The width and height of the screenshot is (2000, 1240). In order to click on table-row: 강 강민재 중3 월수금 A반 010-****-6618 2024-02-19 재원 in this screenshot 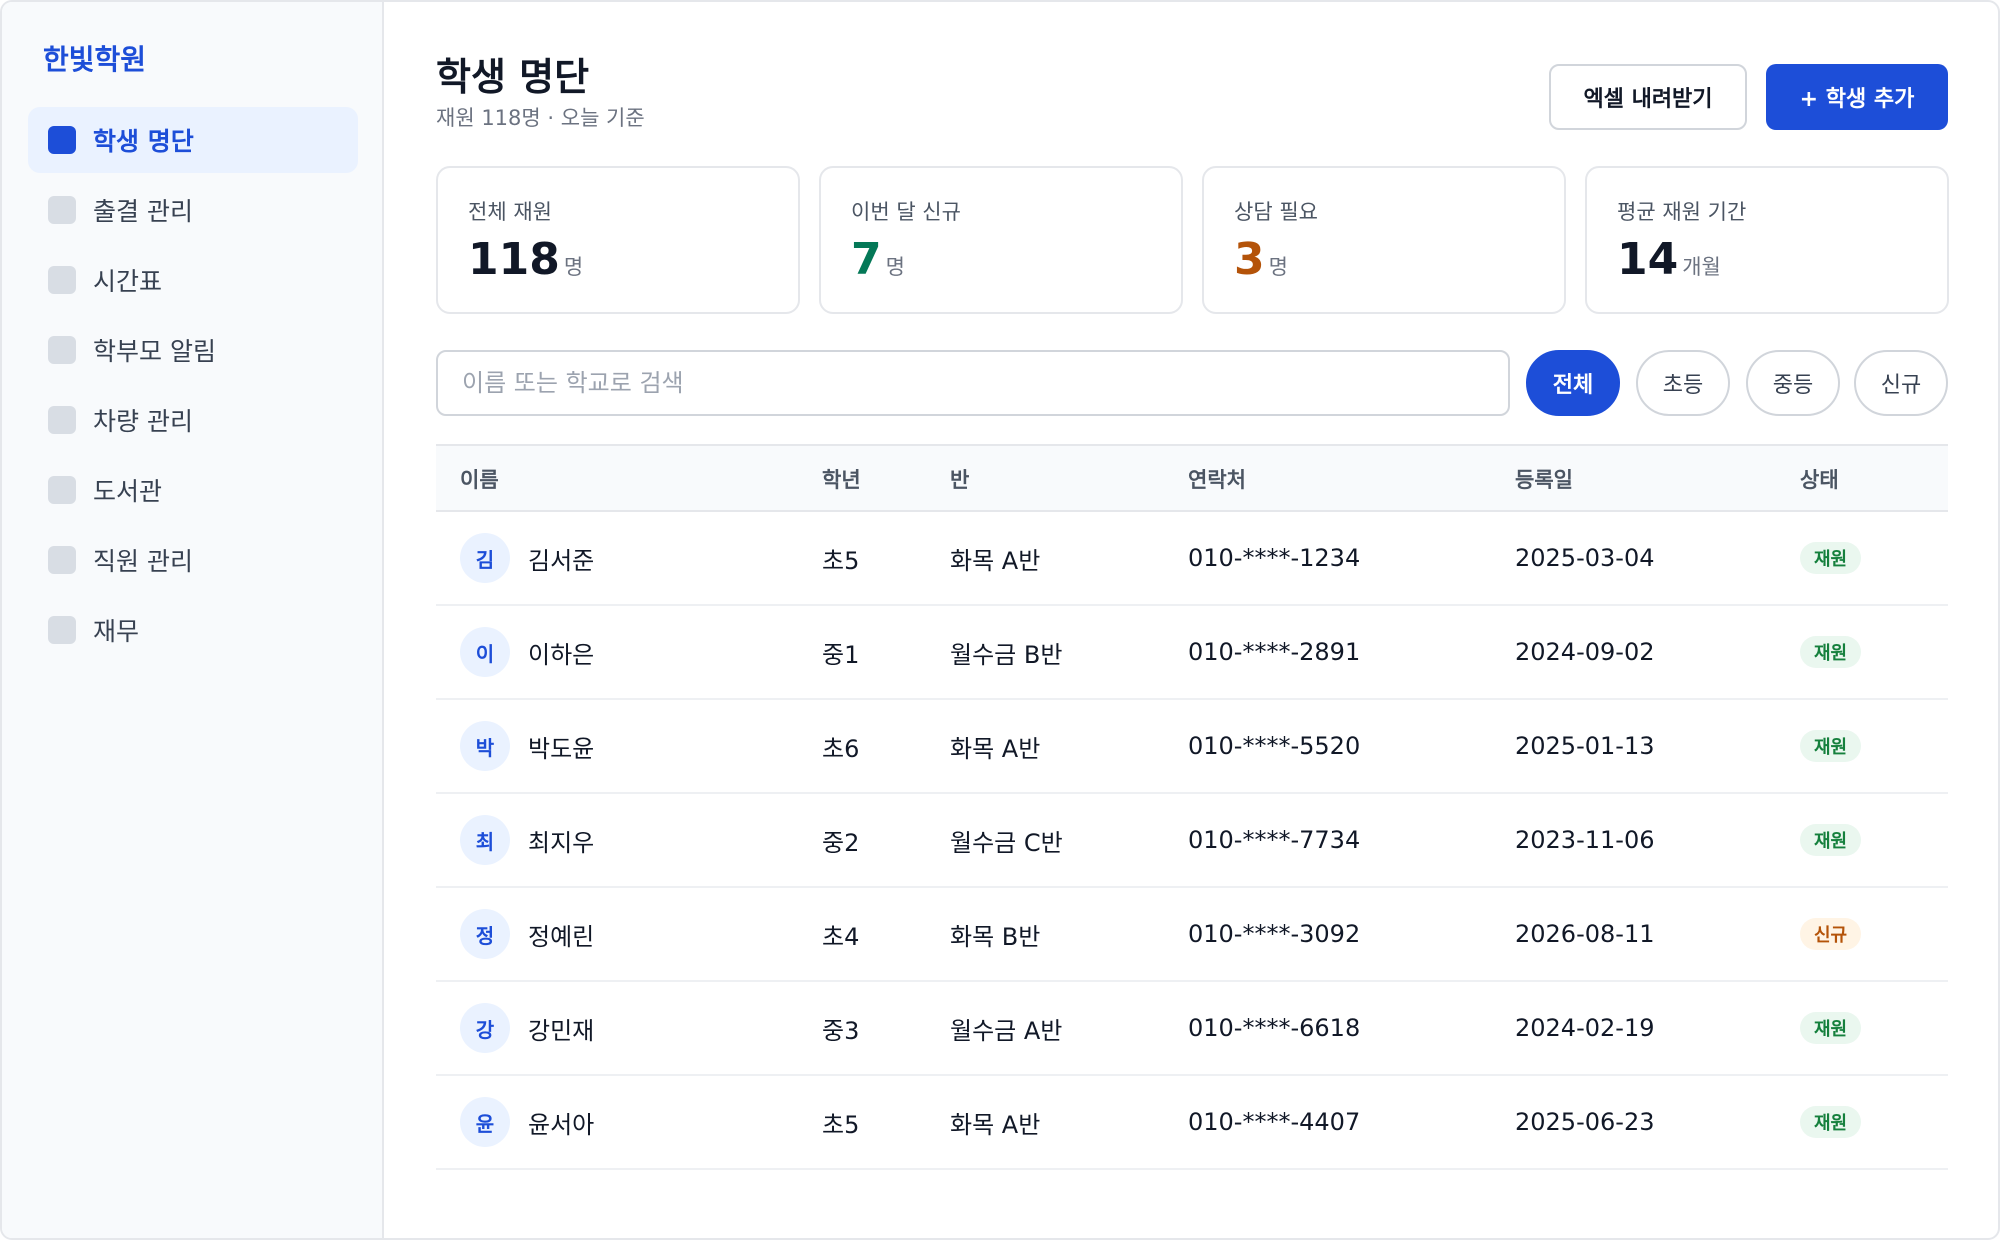, I will do `click(1192, 1029)`.